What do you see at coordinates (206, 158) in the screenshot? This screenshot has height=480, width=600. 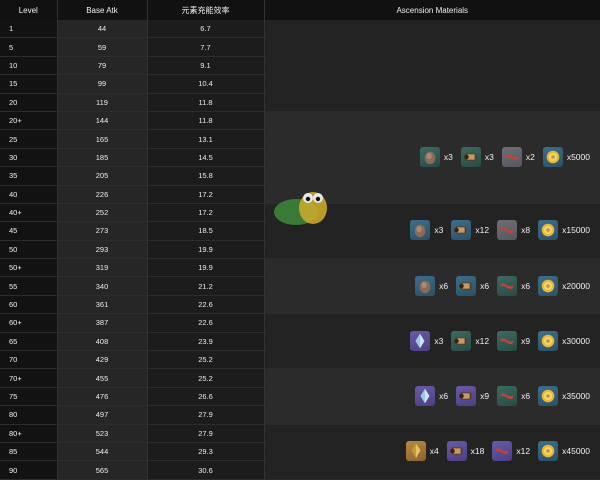 I see `energy-recharge-cell: 14.5` at bounding box center [206, 158].